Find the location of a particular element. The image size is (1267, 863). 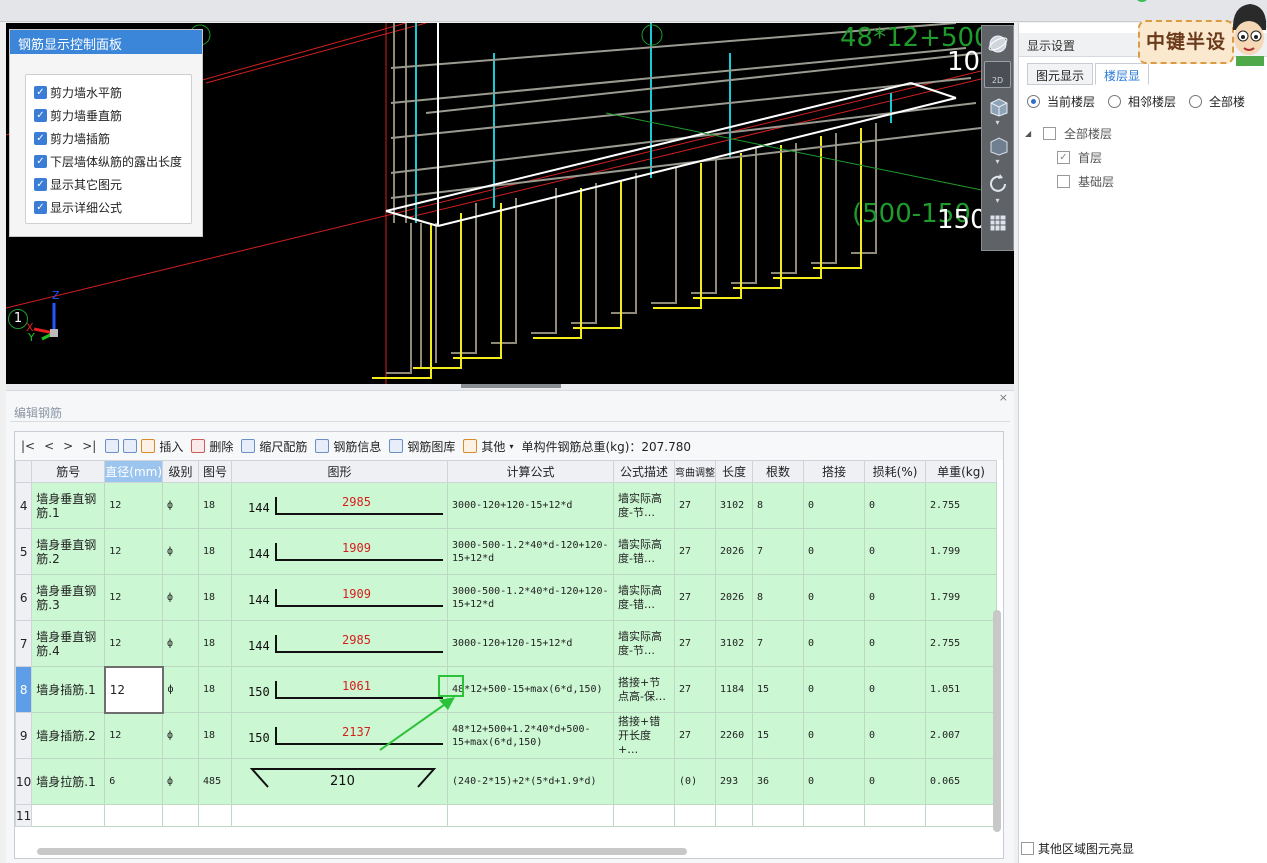

option-shear-wall-dowel: ✓ 剪力墙插筋 is located at coordinates (112, 138).